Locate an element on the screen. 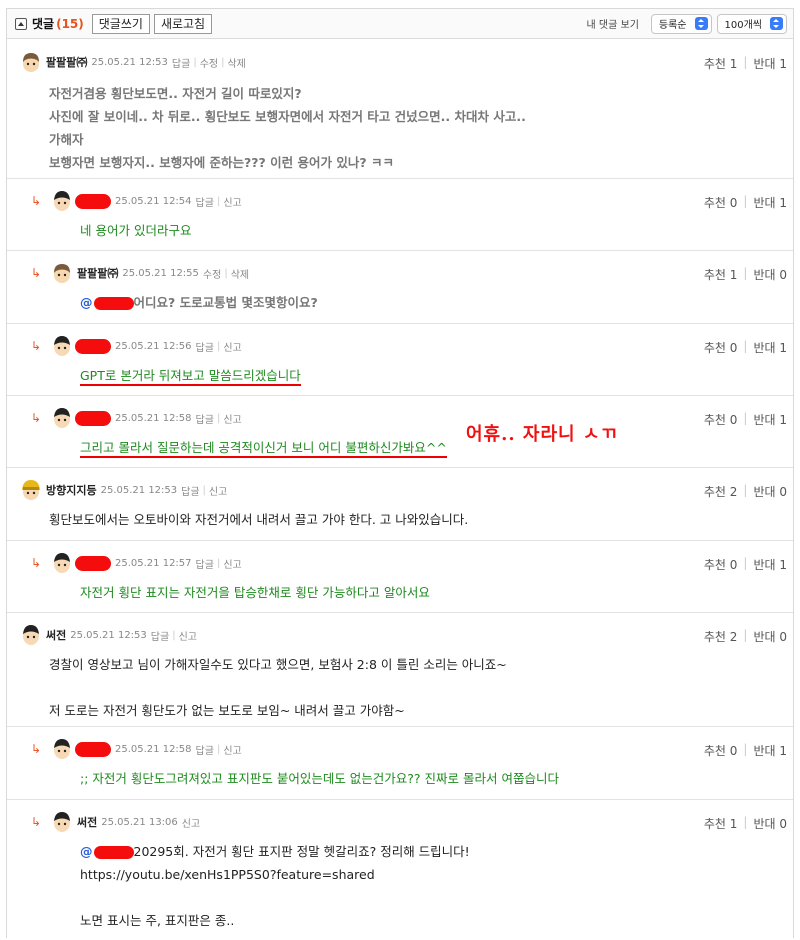  sort-select: 등록순 is located at coordinates (681, 23).